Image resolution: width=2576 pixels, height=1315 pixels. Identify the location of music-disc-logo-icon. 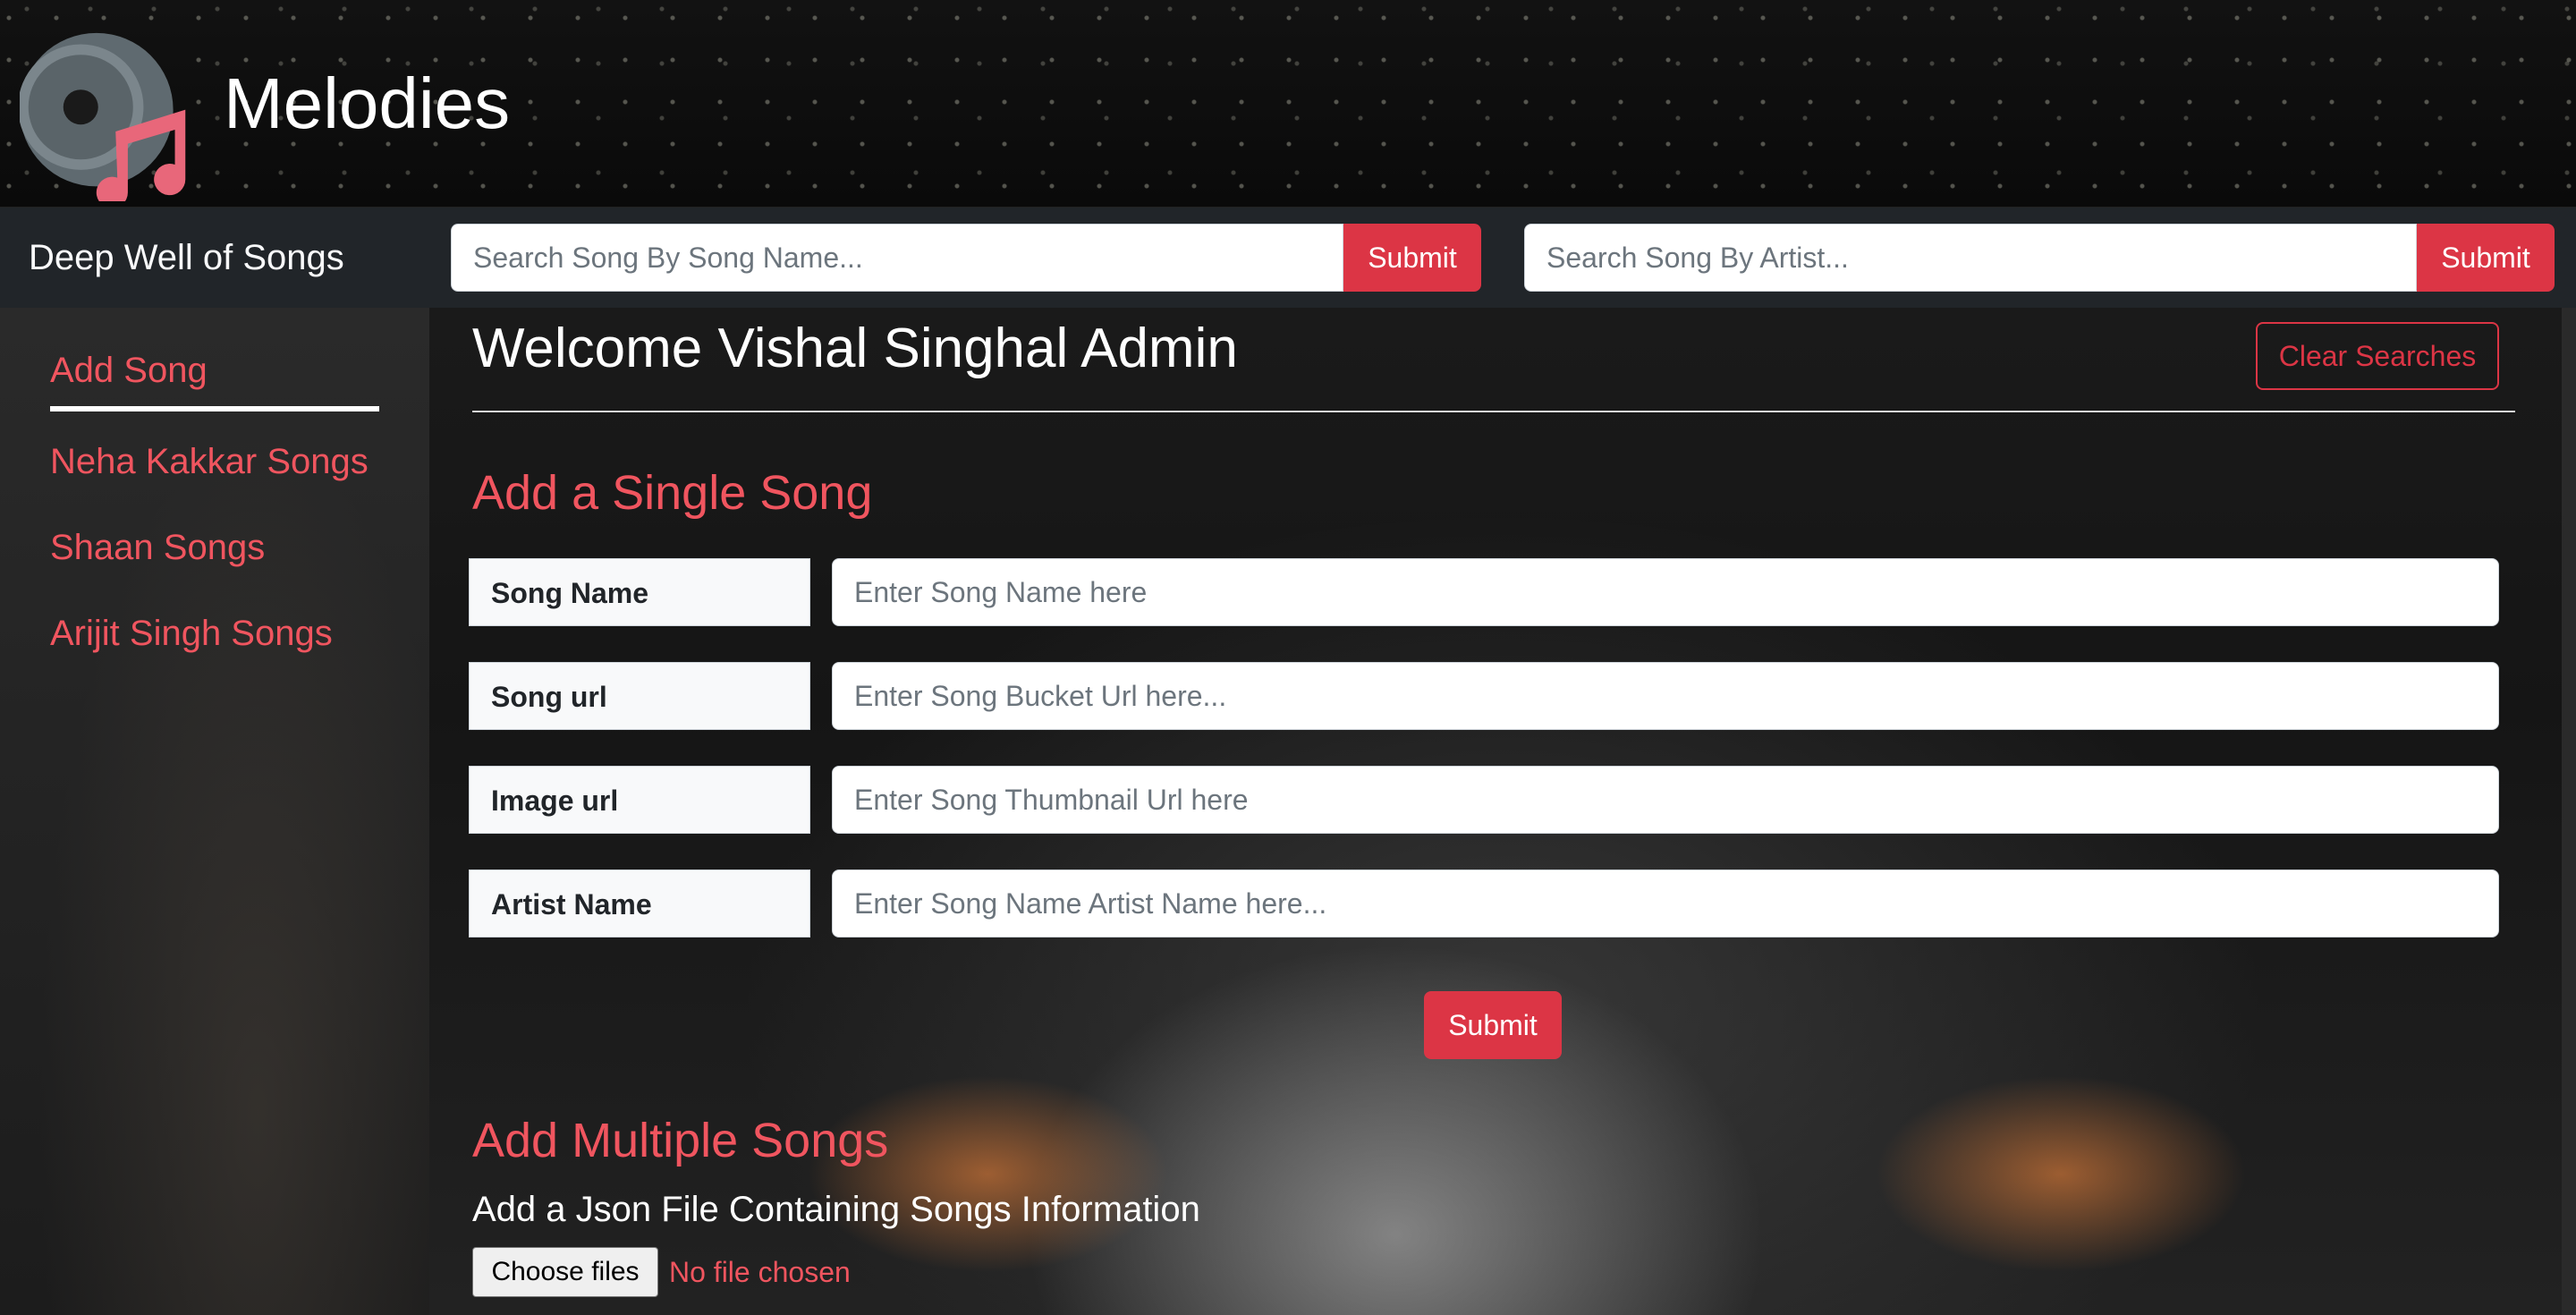
(103, 117).